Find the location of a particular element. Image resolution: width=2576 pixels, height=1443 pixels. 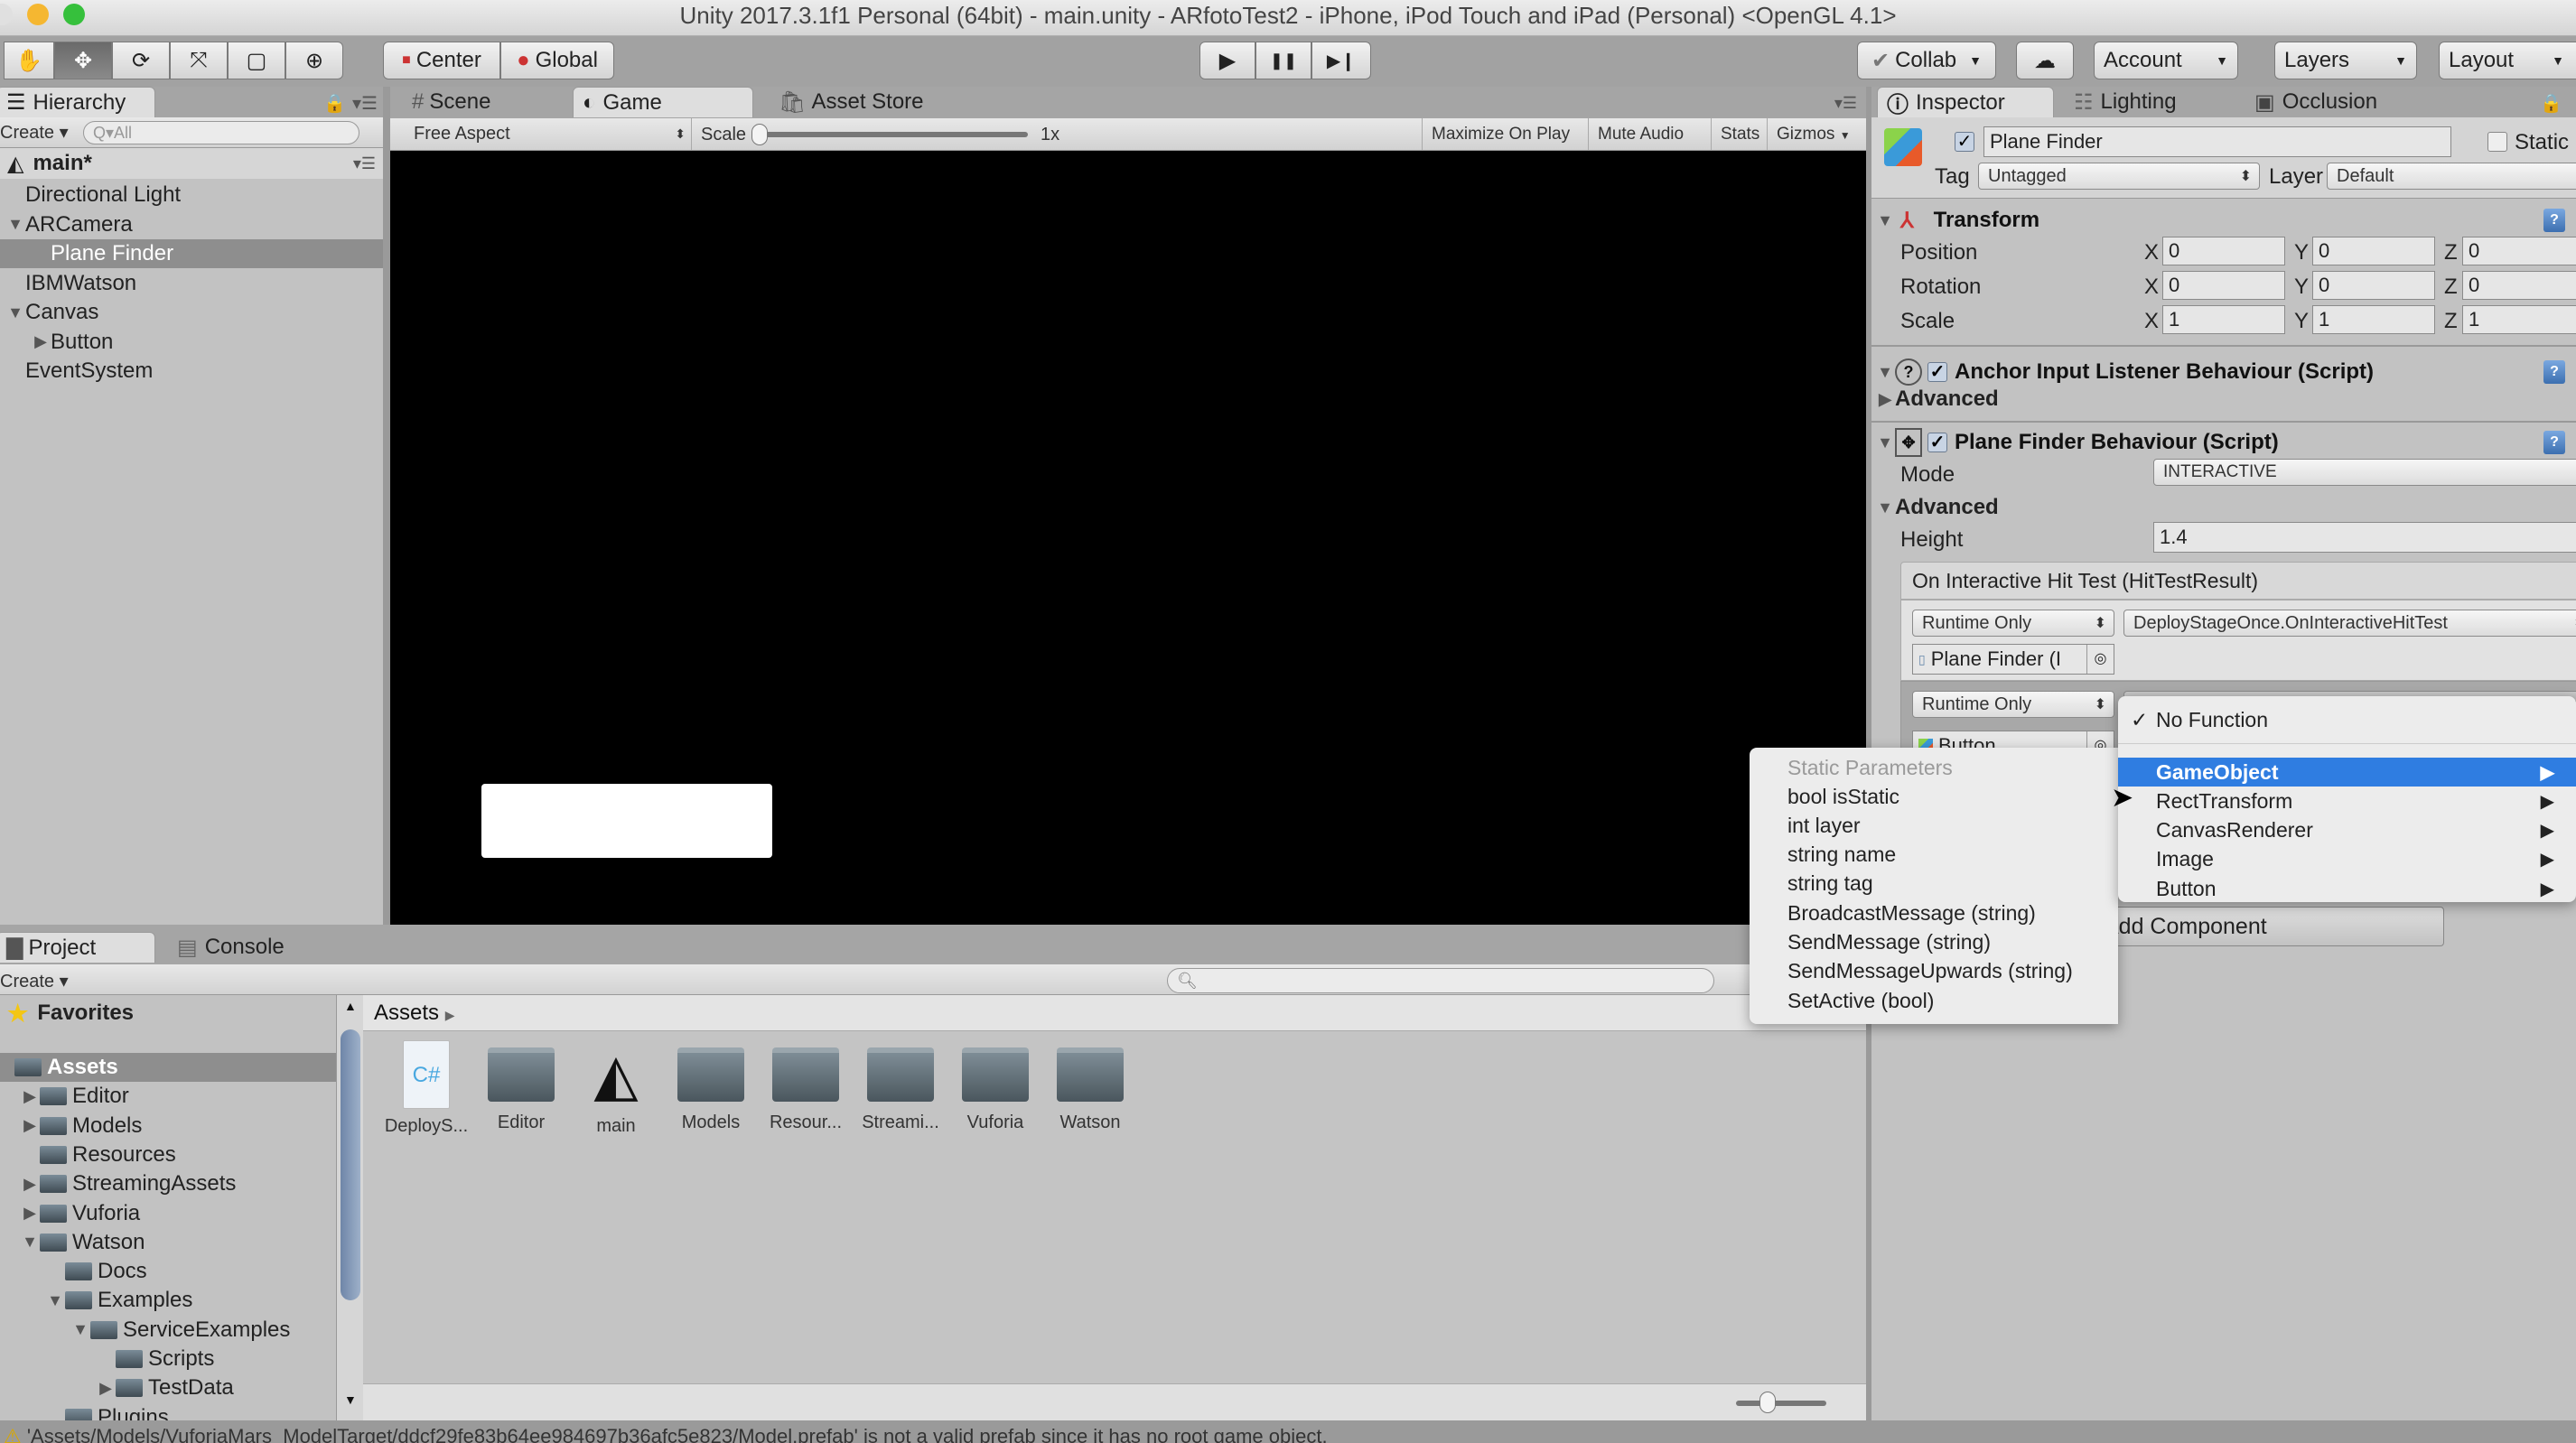

hierarchy-item: ▼ Canvas is located at coordinates (192, 313).